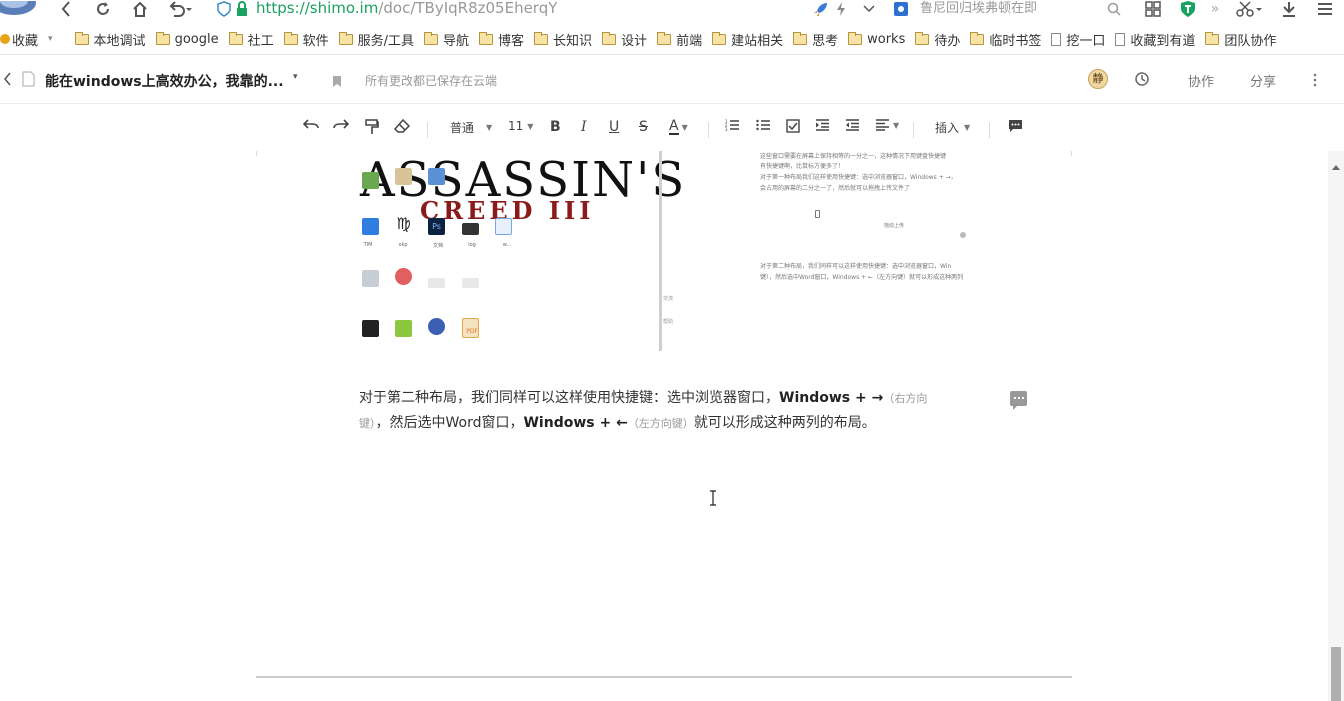 The width and height of the screenshot is (1344, 701). What do you see at coordinates (793, 126) in the screenshot?
I see `checklist-icon` at bounding box center [793, 126].